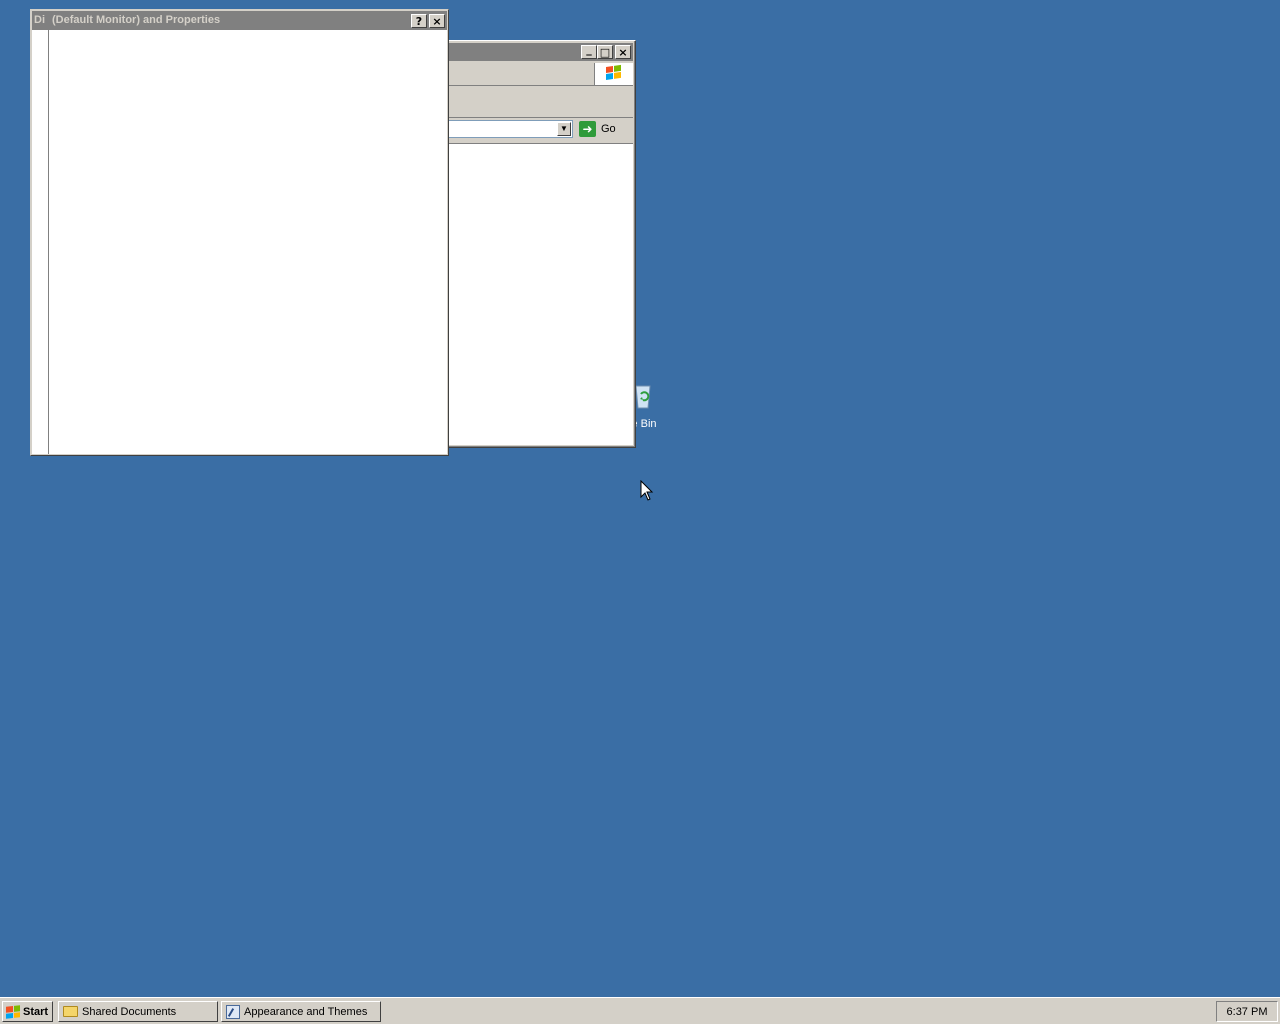 The height and width of the screenshot is (1024, 1280). Describe the element at coordinates (239, 242) in the screenshot. I see `dialog-body` at that location.